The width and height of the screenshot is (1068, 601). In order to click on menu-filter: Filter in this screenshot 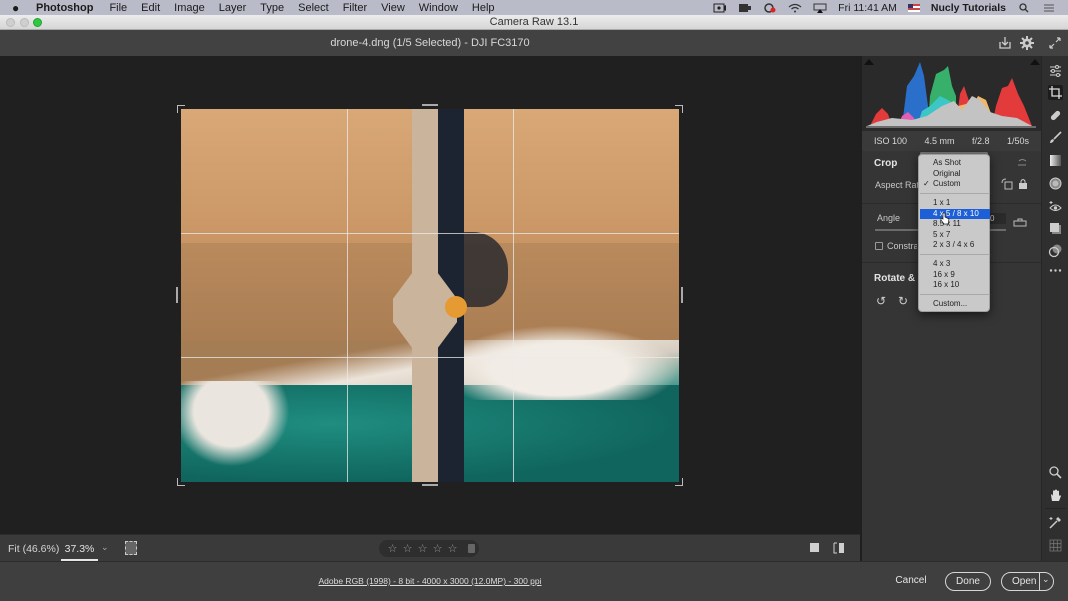, I will do `click(355, 8)`.